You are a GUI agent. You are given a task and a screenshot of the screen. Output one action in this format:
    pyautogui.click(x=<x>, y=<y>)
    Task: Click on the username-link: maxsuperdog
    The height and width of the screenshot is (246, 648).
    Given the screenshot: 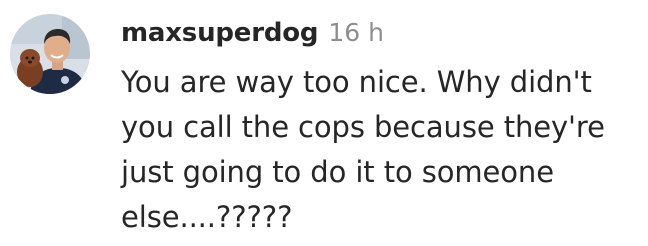 What is the action you would take?
    pyautogui.click(x=220, y=33)
    